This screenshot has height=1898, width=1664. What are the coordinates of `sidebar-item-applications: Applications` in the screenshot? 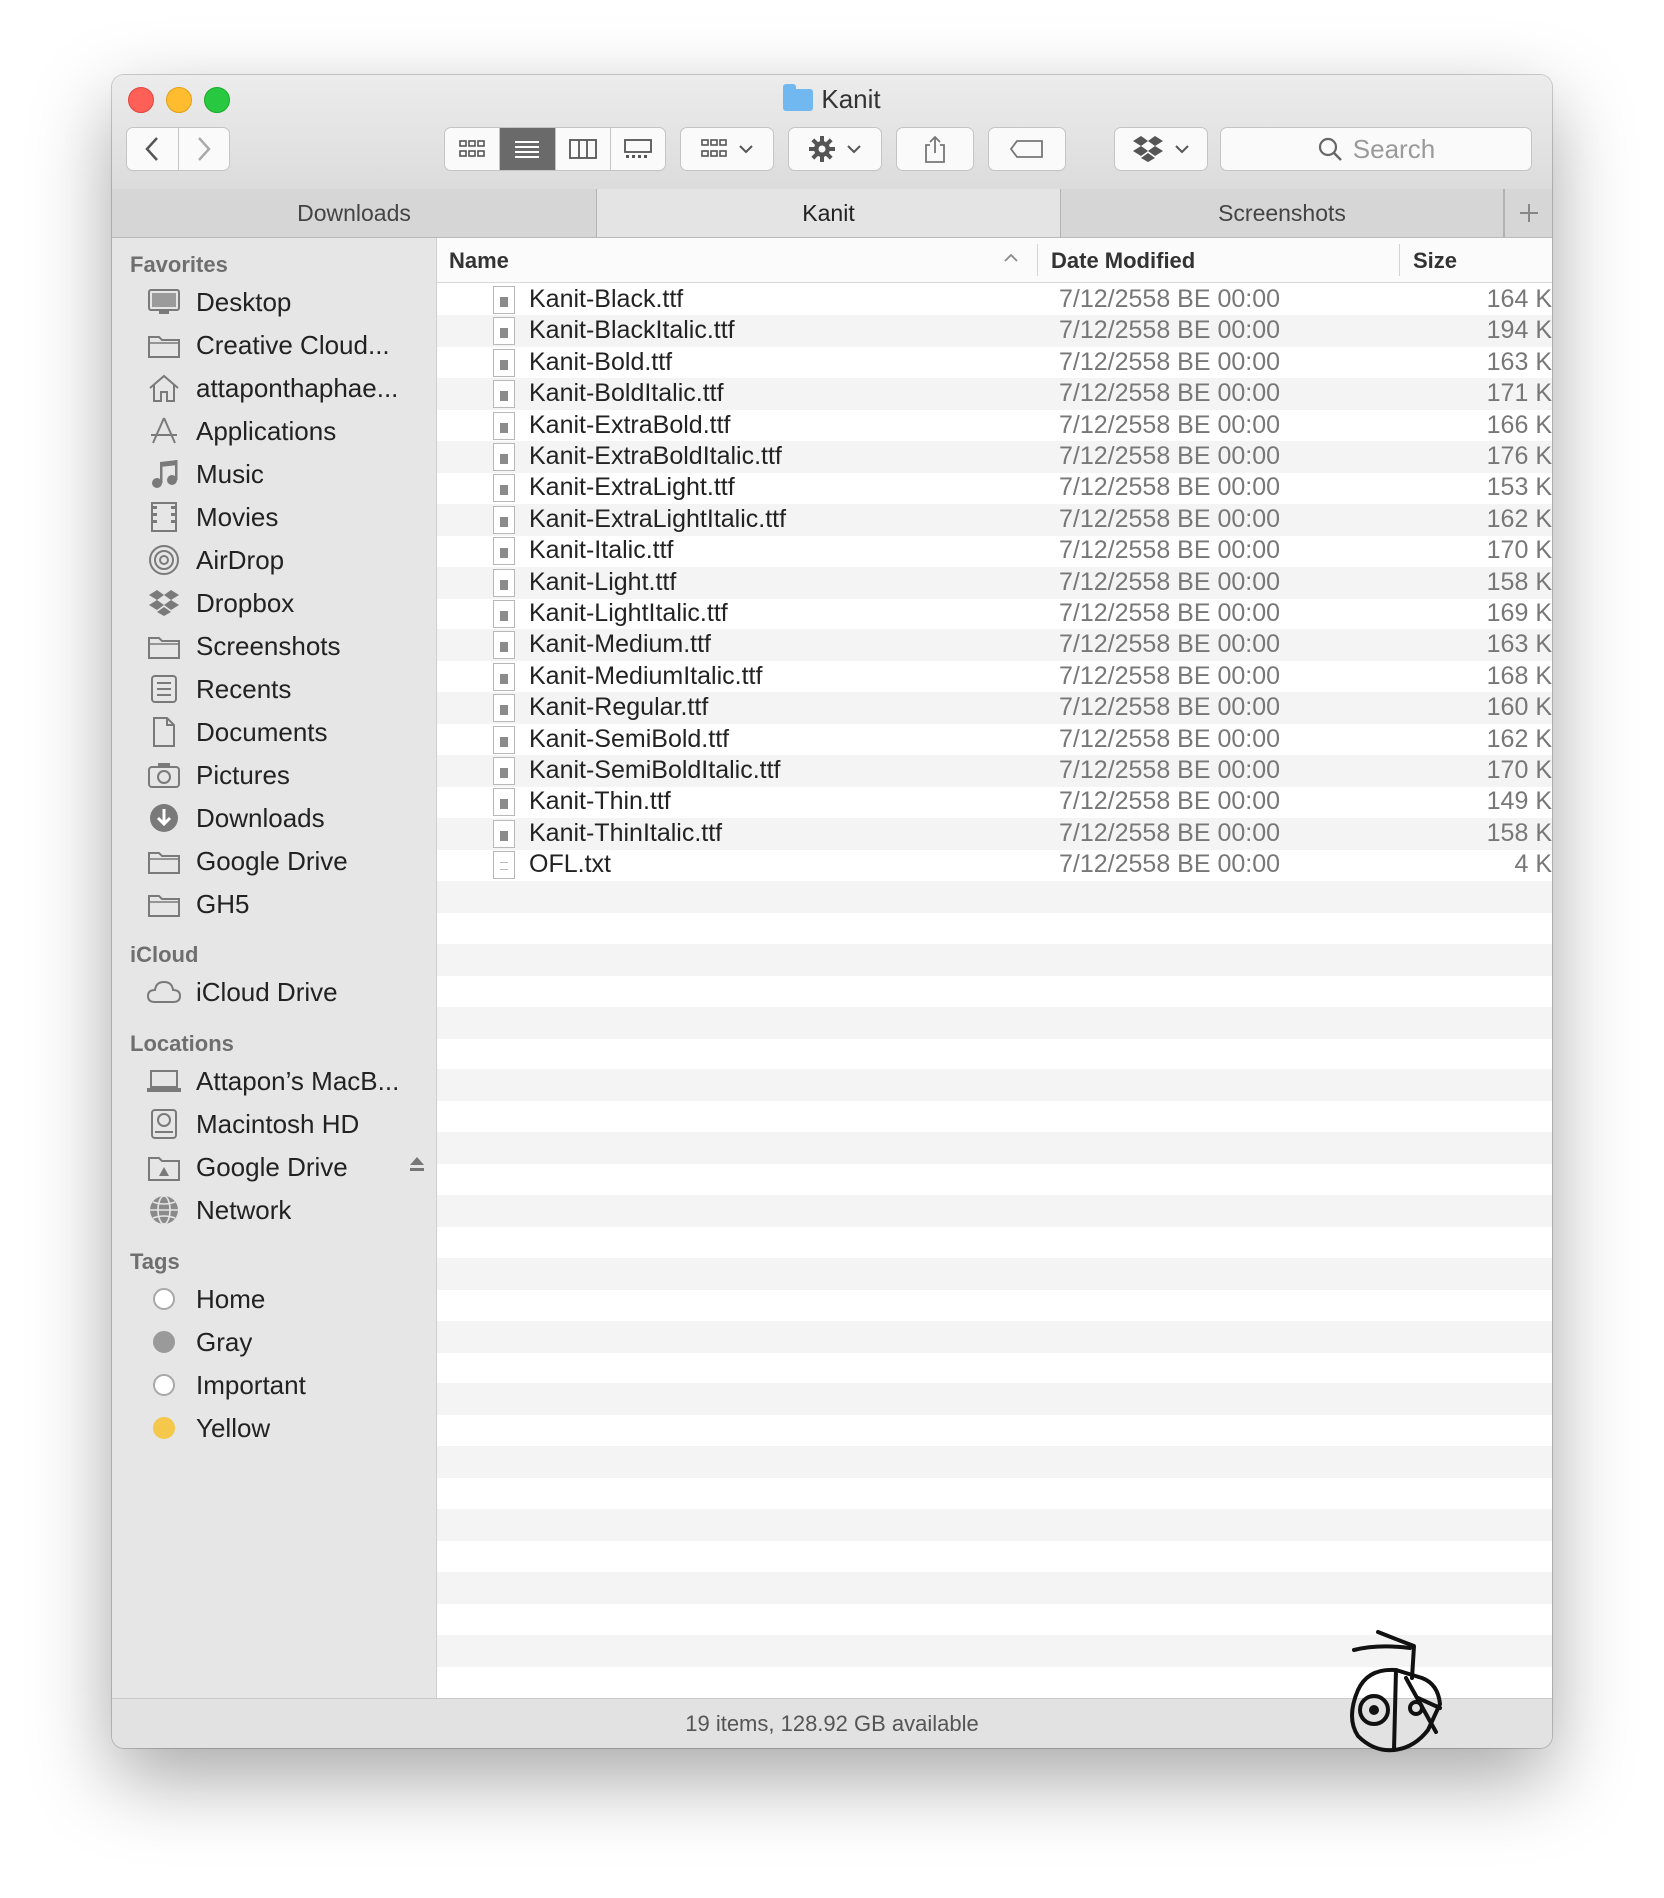 It's located at (286, 431).